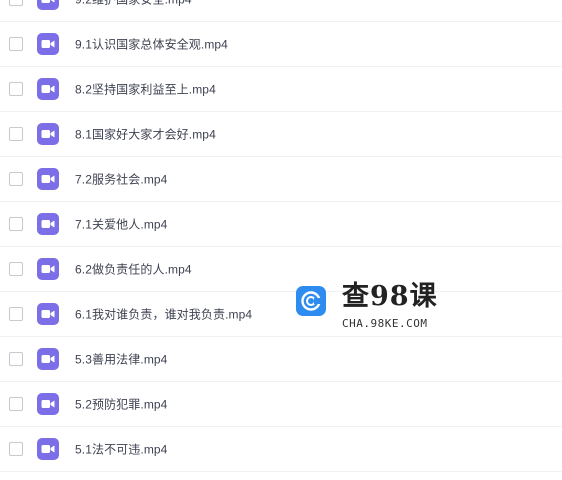  I want to click on watermark-title: 查98课, so click(390, 296).